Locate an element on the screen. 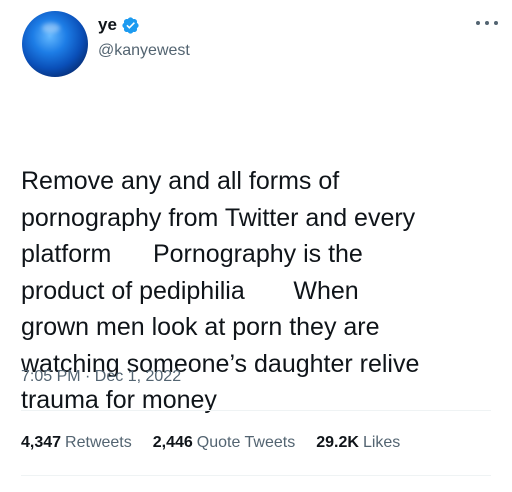 The height and width of the screenshot is (492, 512). quote-tweets-stat: 2,446 Quote Tweets is located at coordinates (224, 443).